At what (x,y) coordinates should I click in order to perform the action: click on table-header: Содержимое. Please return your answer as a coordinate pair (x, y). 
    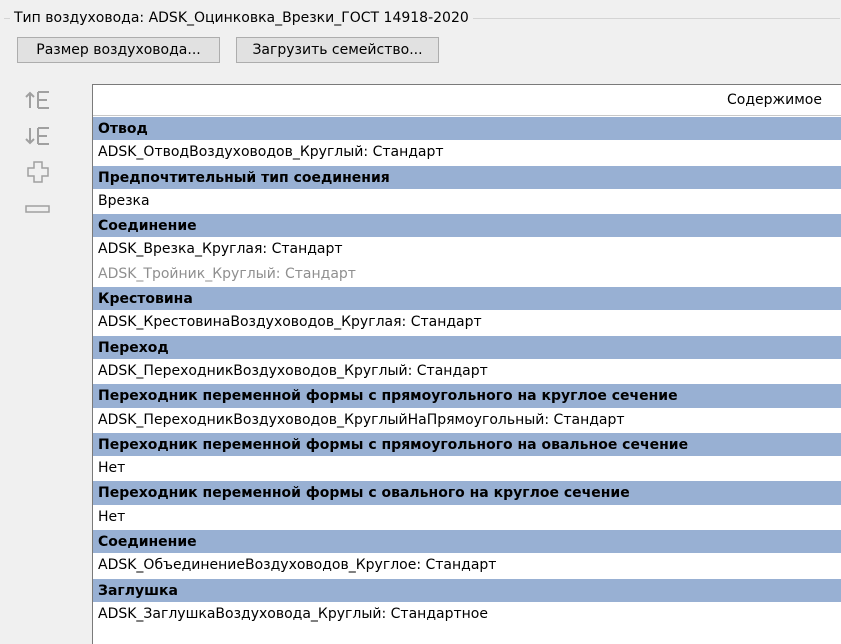
    Looking at the image, I should click on (467, 100).